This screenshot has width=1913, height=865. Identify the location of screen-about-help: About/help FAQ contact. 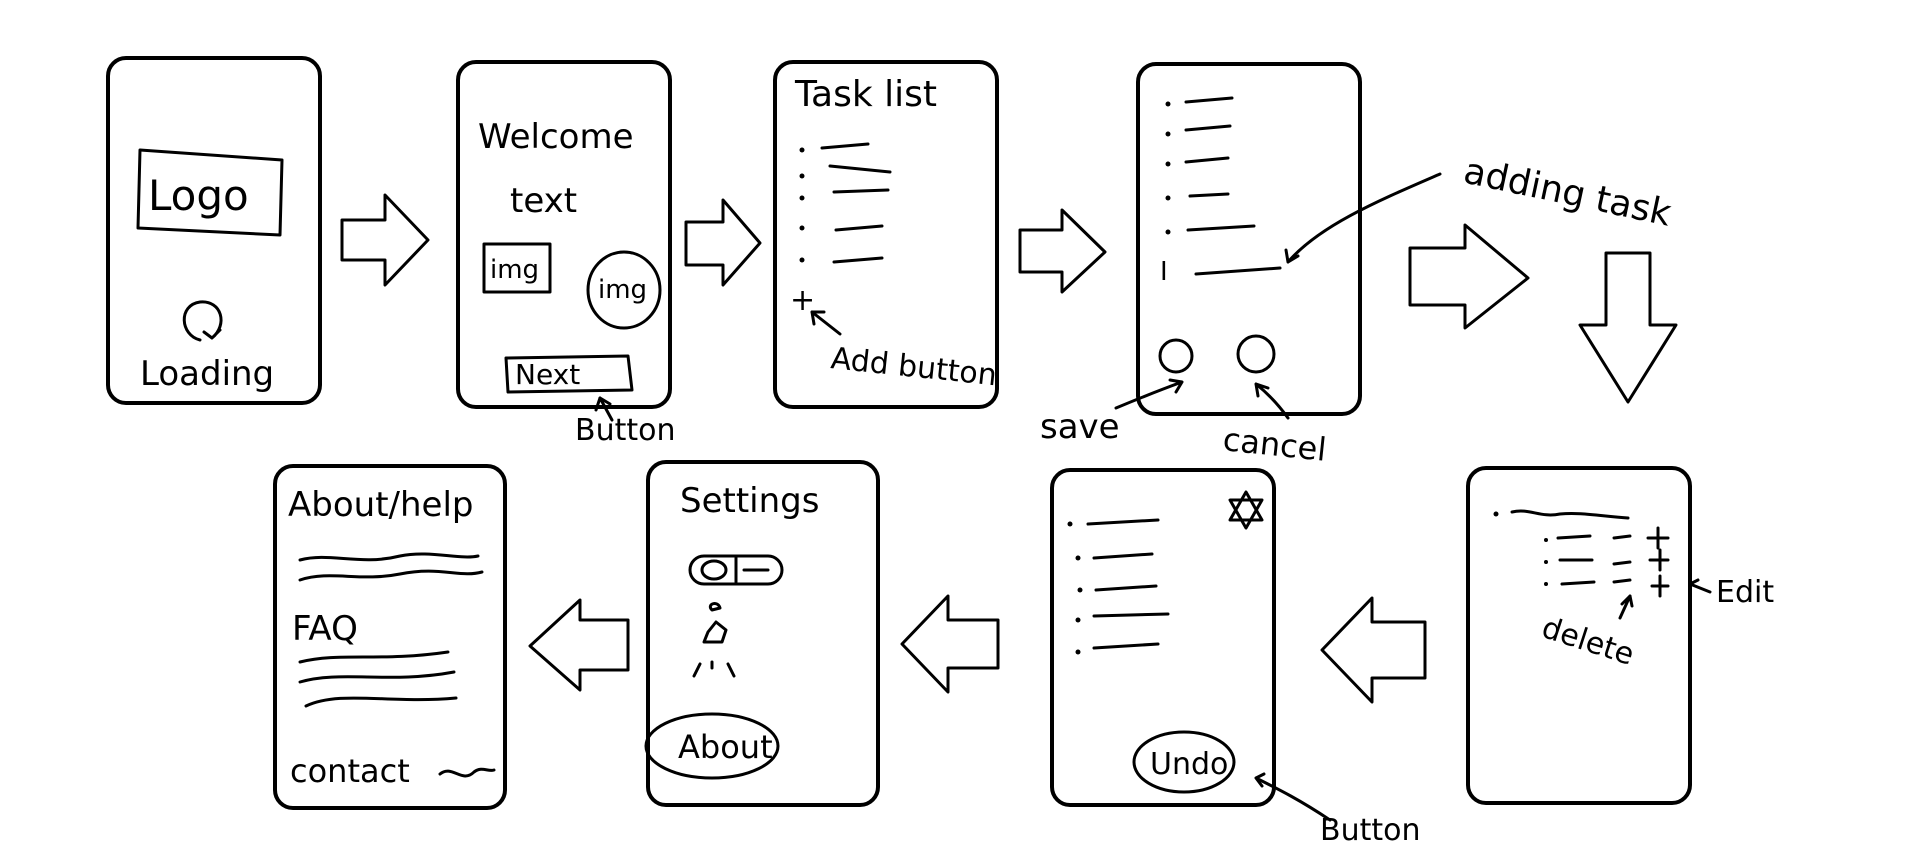
(390, 637).